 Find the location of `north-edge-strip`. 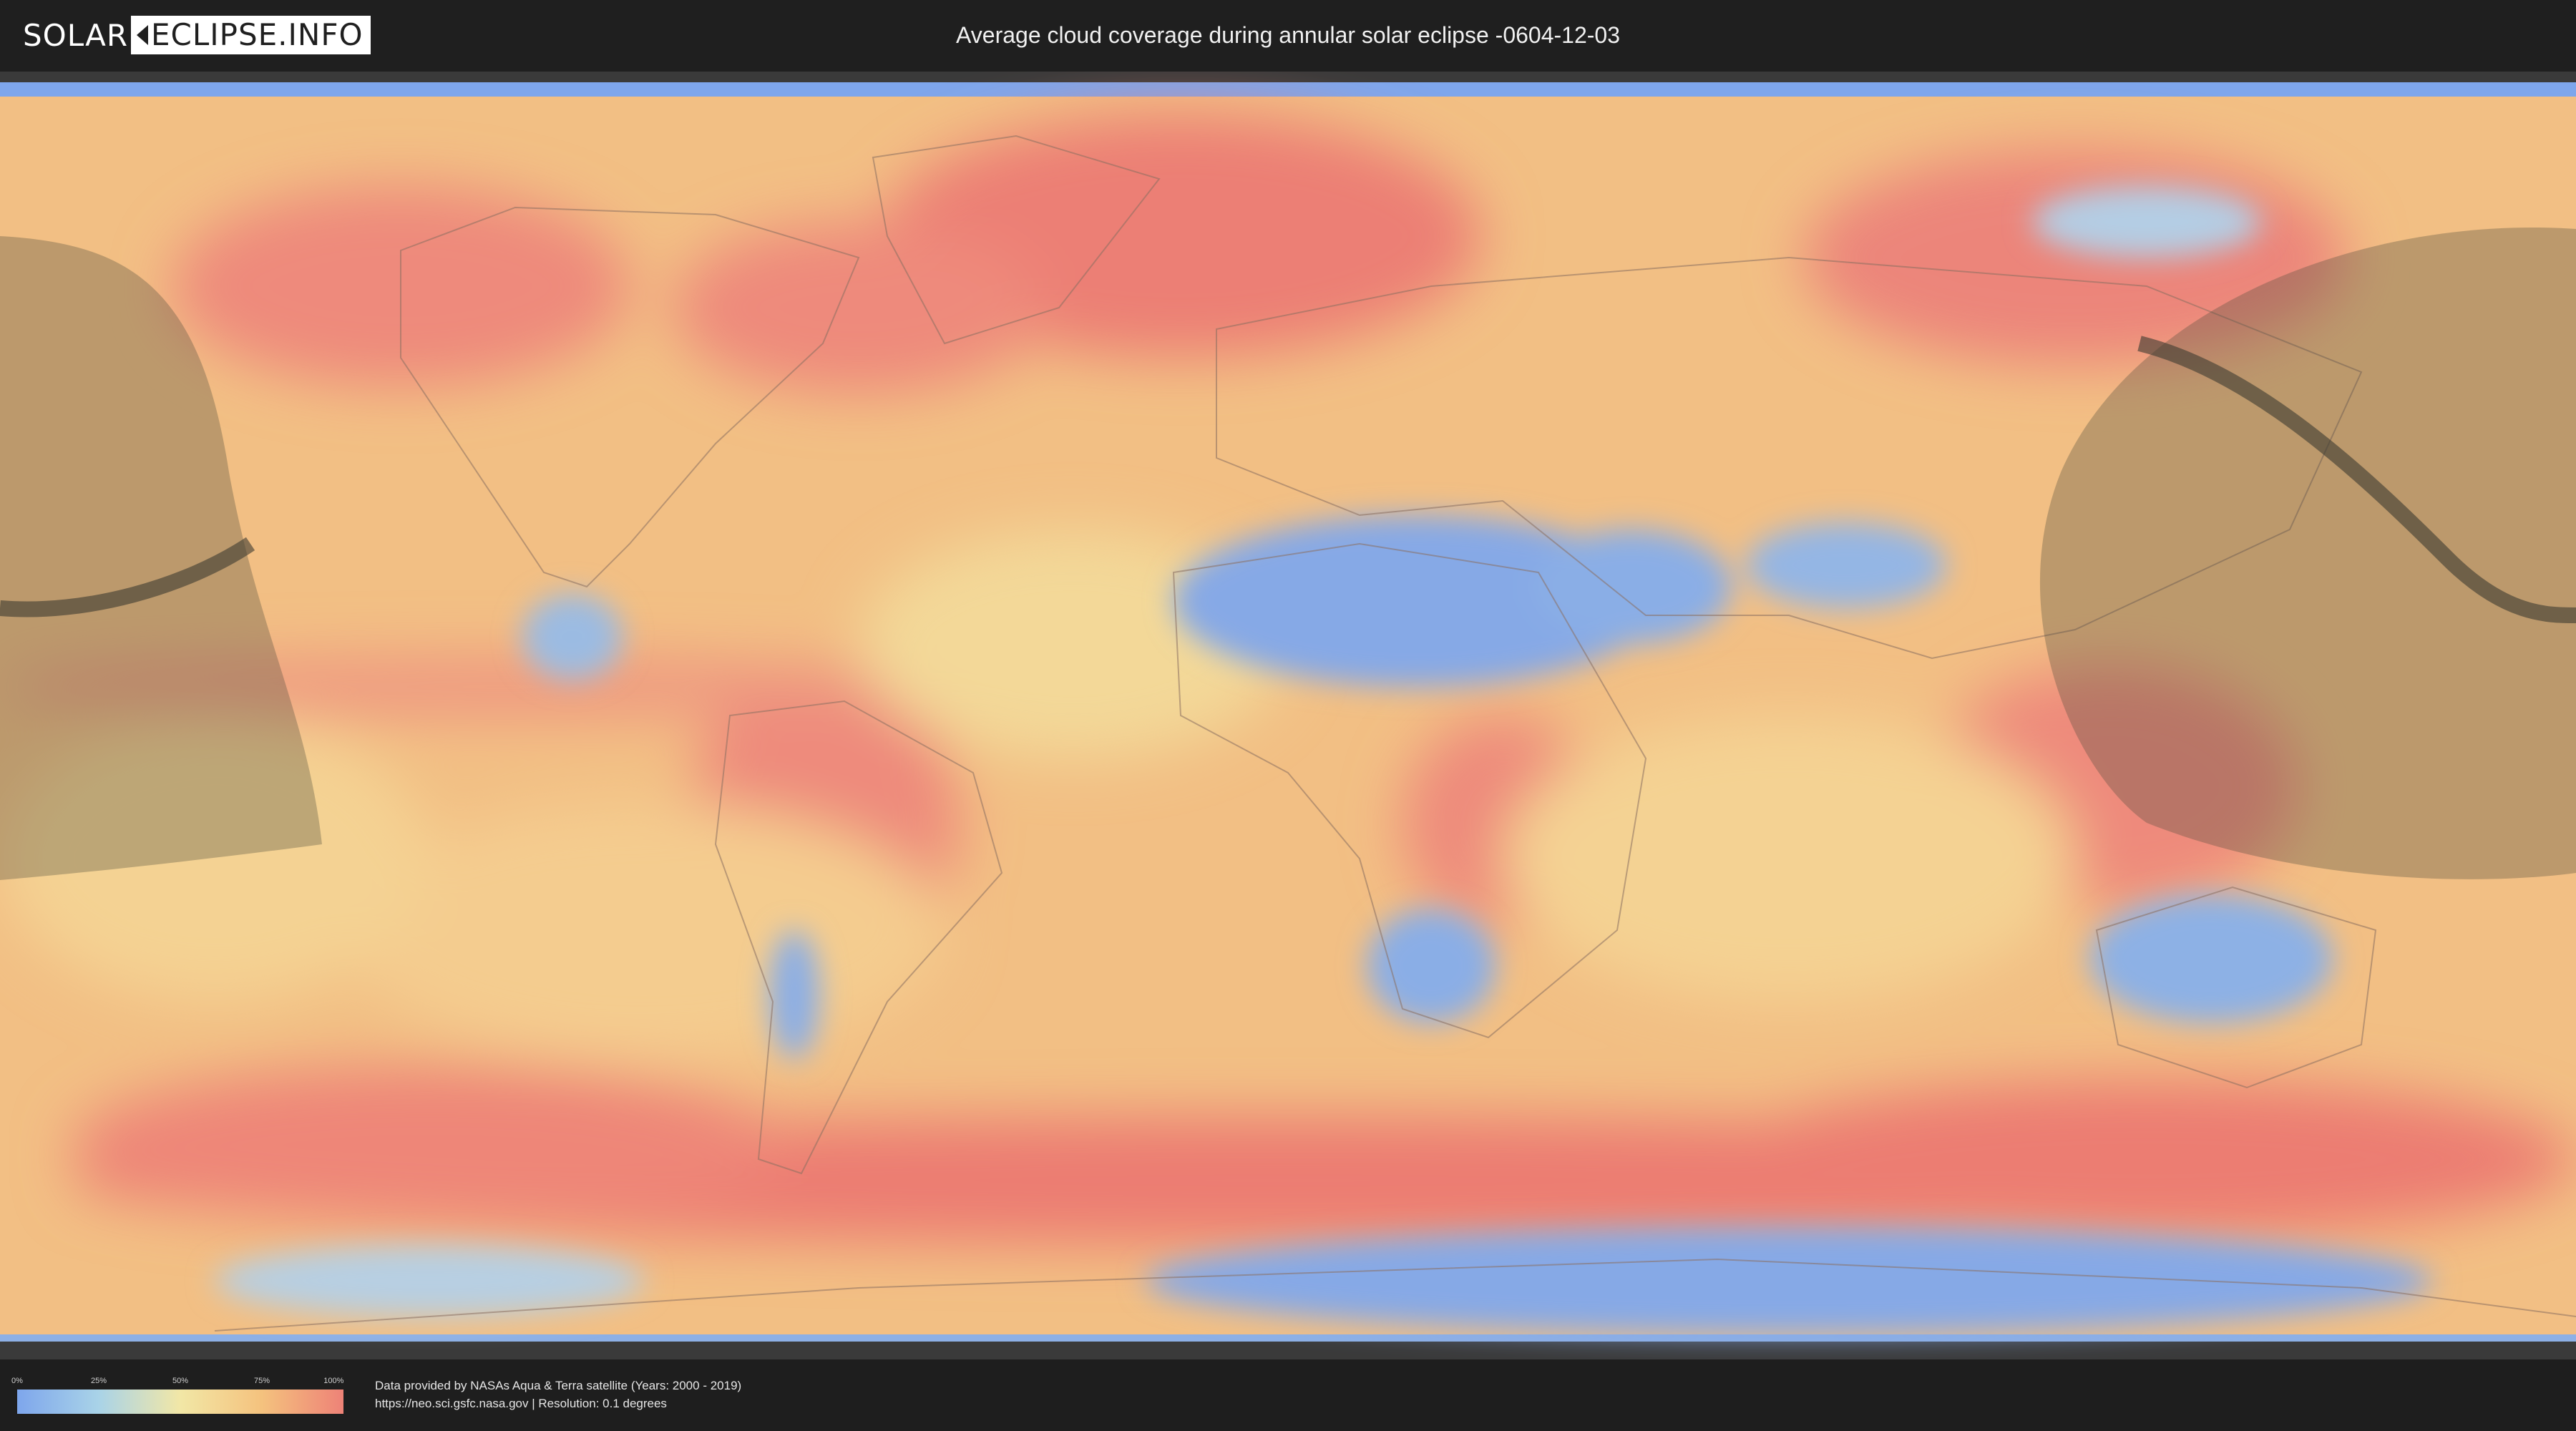

north-edge-strip is located at coordinates (1288, 89).